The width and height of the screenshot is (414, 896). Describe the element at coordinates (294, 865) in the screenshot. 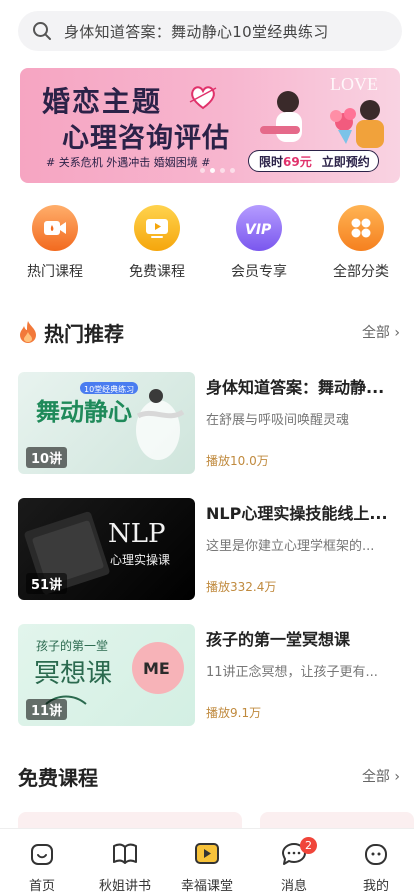

I see `tab-messages: 2 消息` at that location.